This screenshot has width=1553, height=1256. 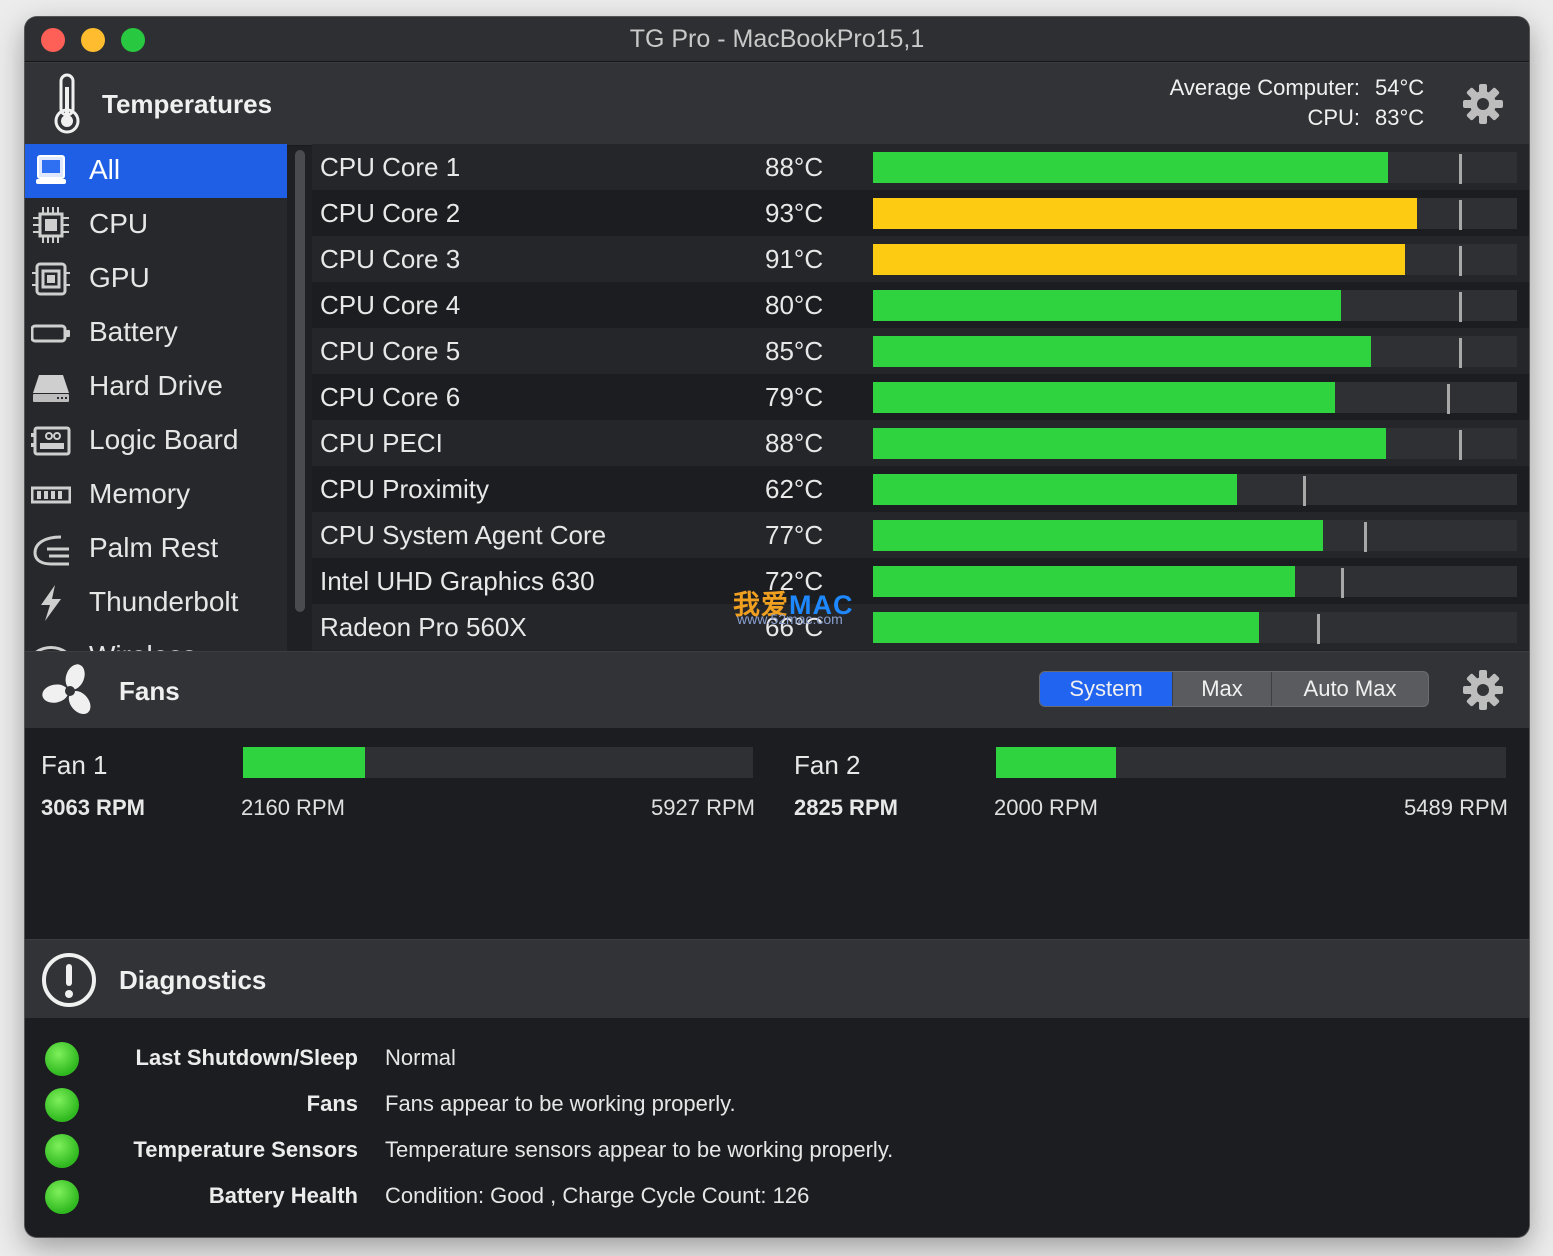 What do you see at coordinates (920, 627) in the screenshot?
I see `sensor-row: Radeon Pro 560X 66°C` at bounding box center [920, 627].